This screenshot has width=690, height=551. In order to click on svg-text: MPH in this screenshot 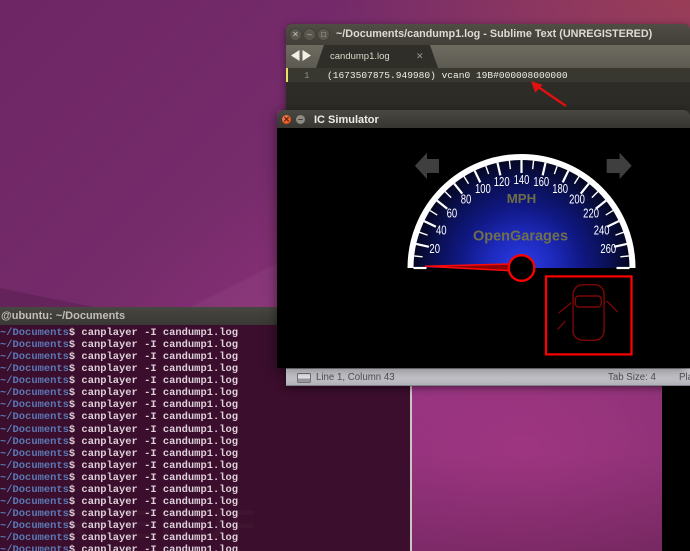, I will do `click(522, 199)`.